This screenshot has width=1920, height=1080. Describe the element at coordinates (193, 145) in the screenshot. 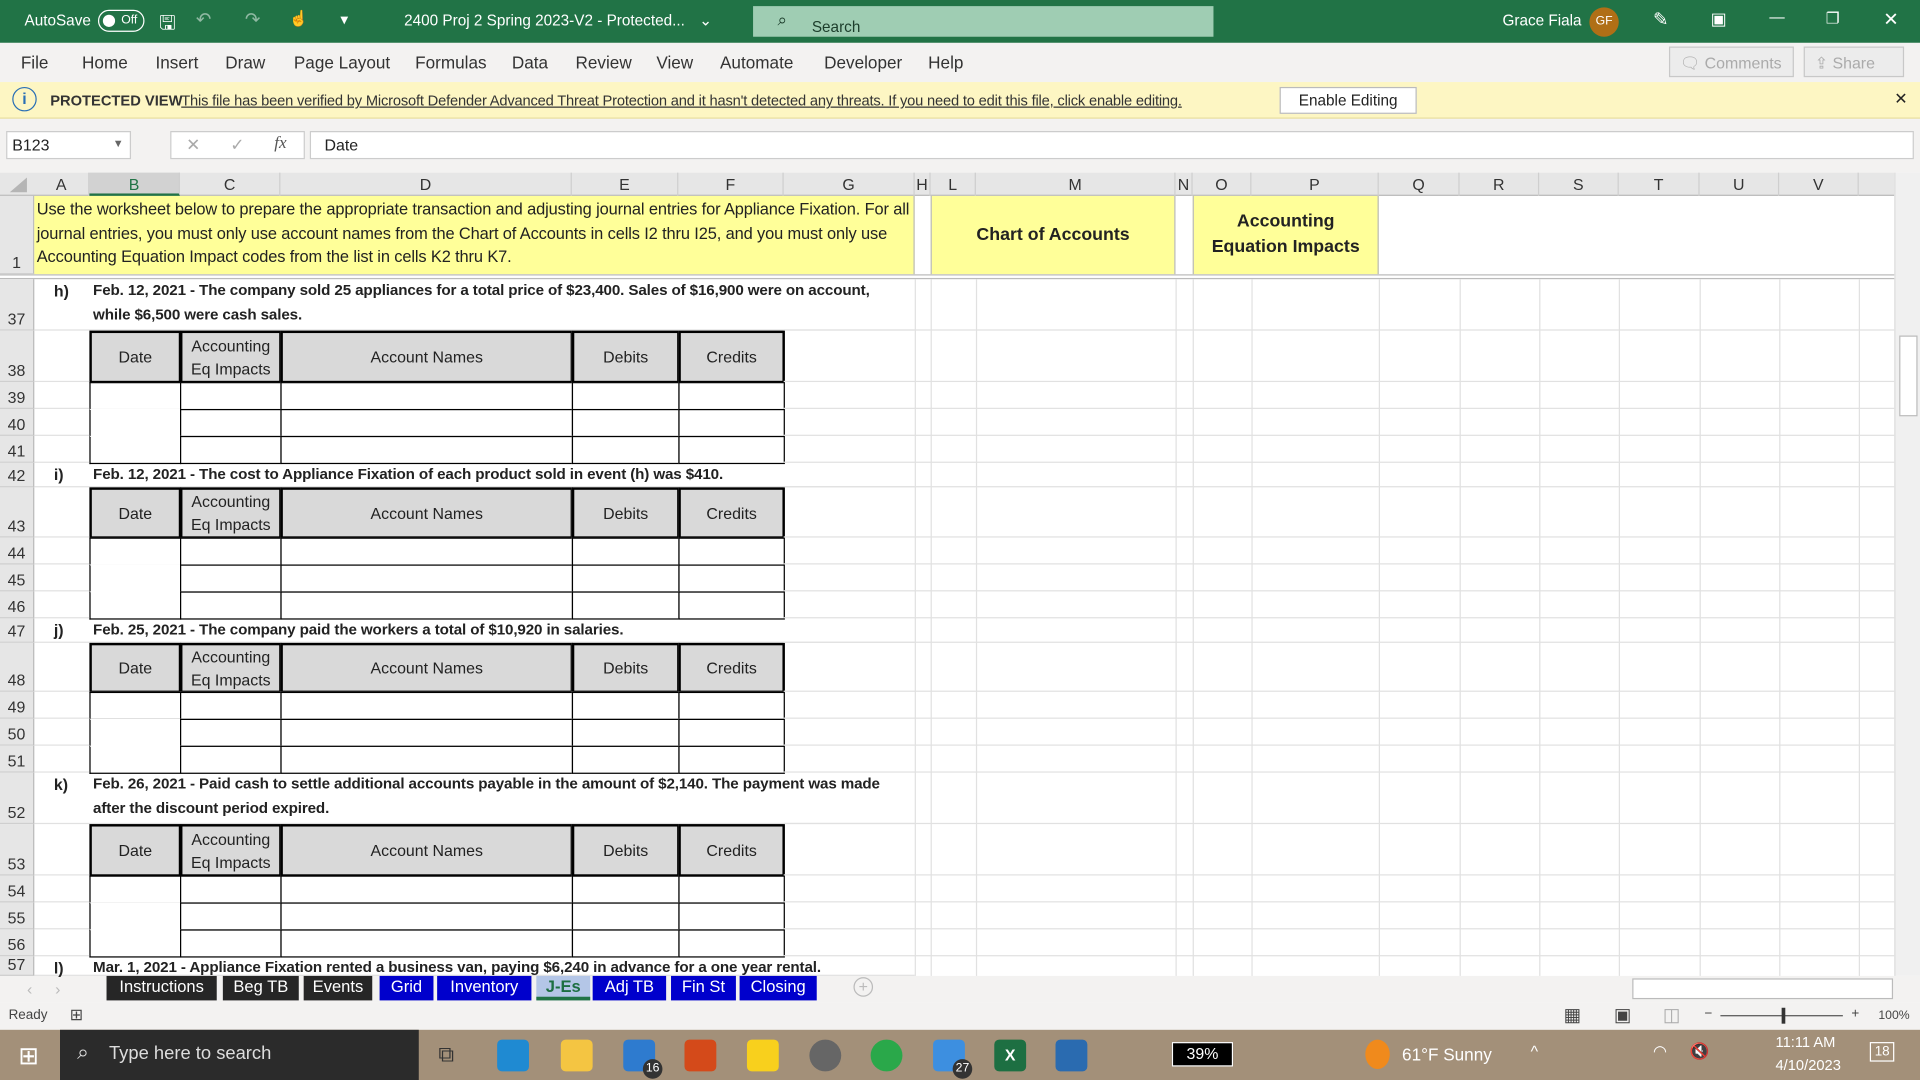

I see `cancel-icon: ✕` at that location.